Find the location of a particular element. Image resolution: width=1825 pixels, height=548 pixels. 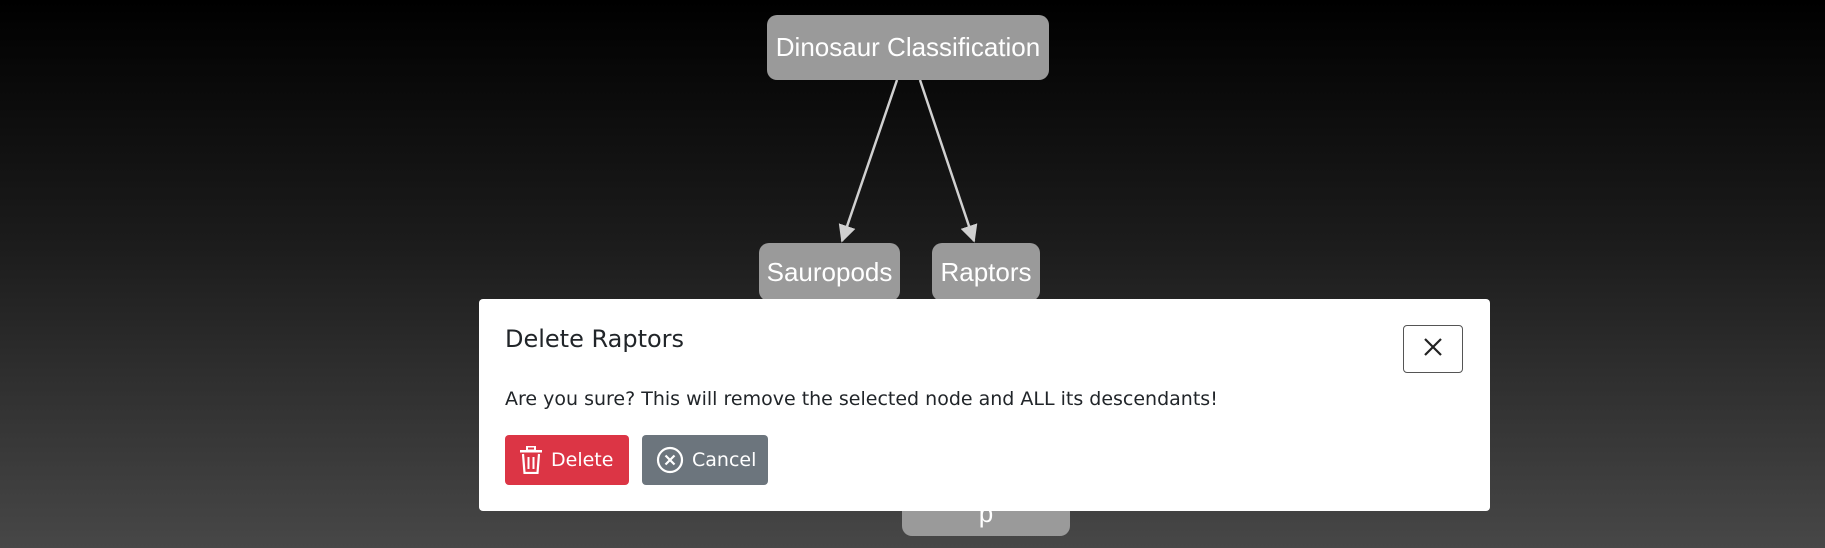

cancel-button-label: Cancel is located at coordinates (724, 460).